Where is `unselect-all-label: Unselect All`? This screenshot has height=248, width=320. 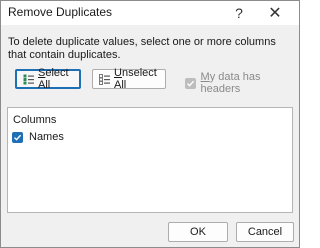
unselect-all-label: Unselect All is located at coordinates (135, 79).